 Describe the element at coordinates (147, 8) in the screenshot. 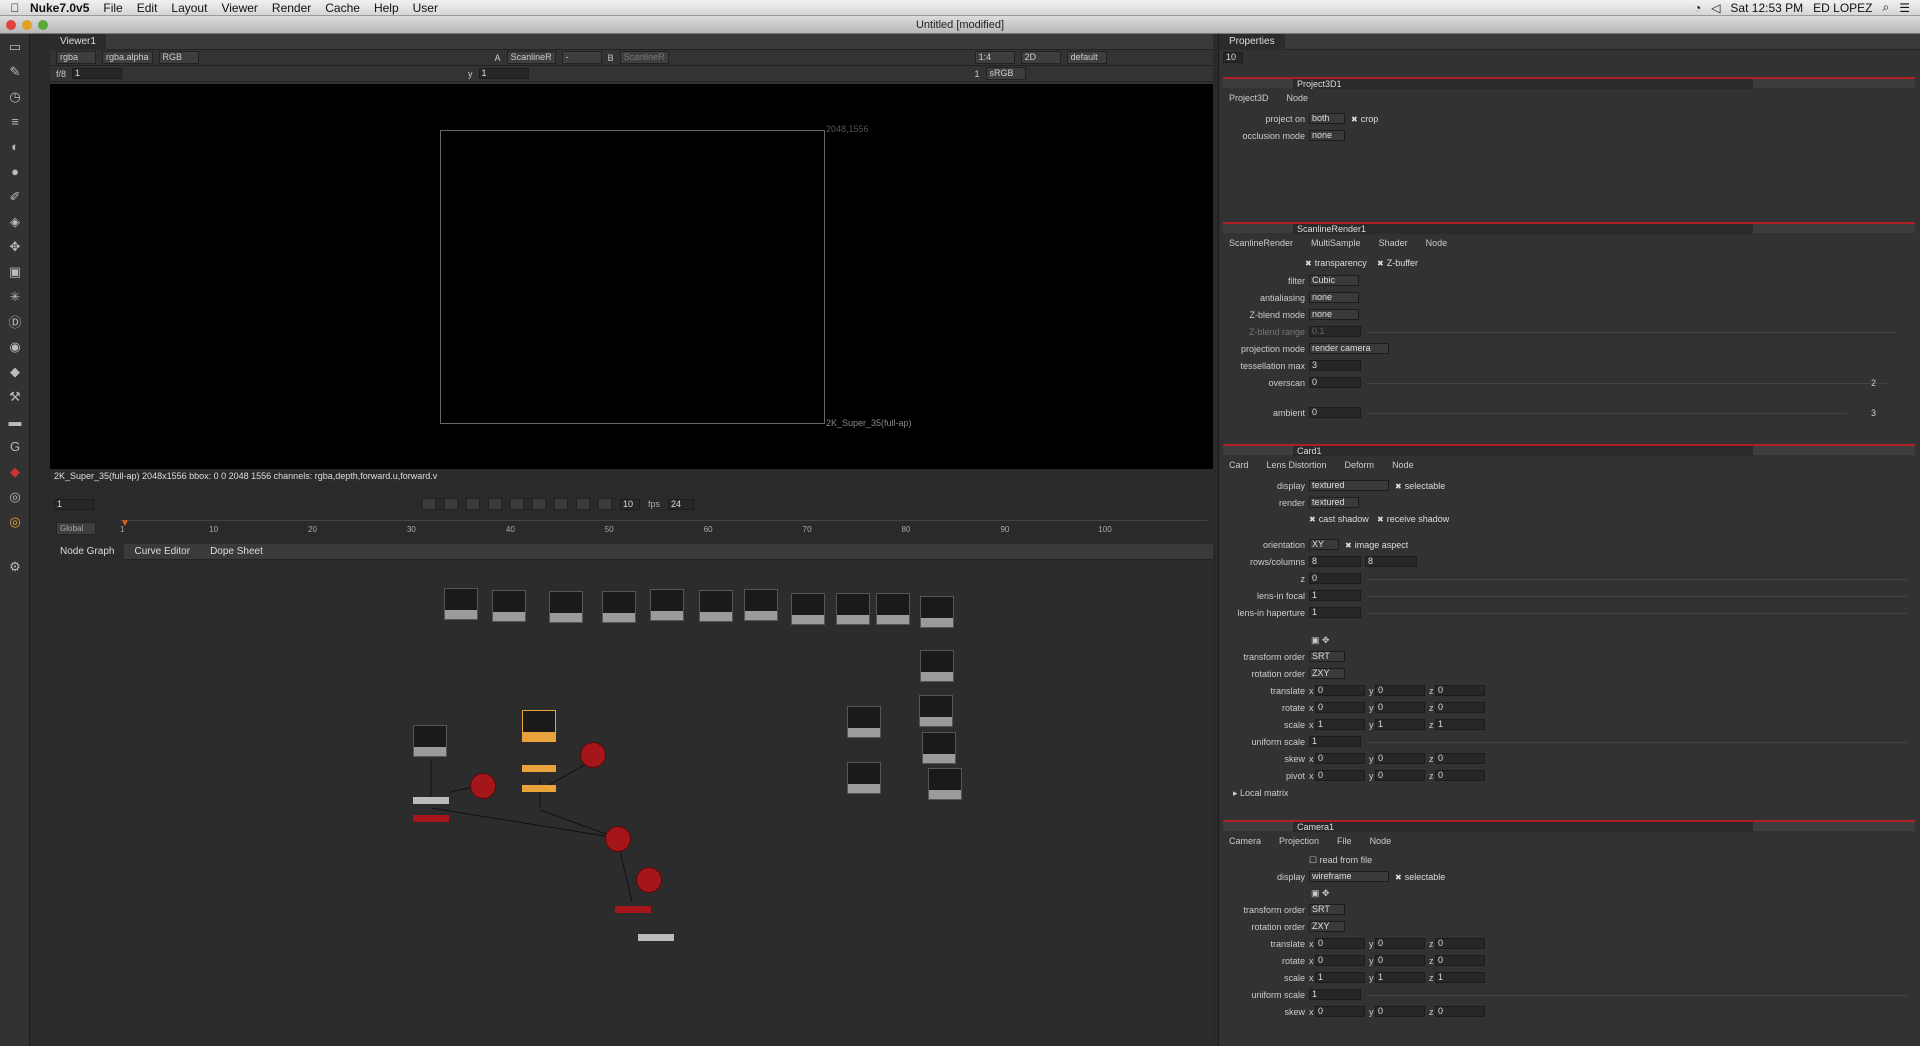

I see `menu-edit: Edit` at that location.